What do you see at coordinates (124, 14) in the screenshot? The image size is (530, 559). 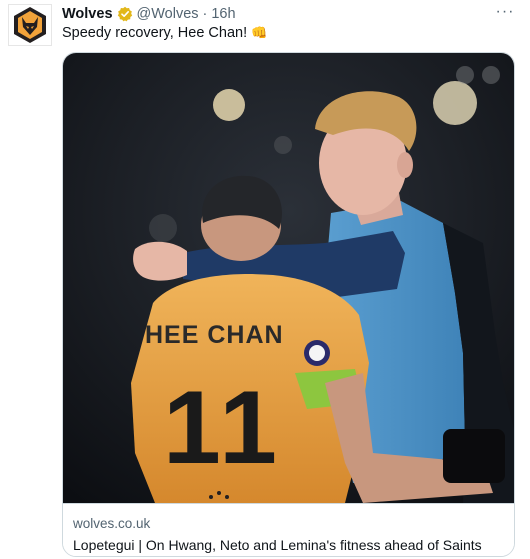 I see `verified-badge-icon` at bounding box center [124, 14].